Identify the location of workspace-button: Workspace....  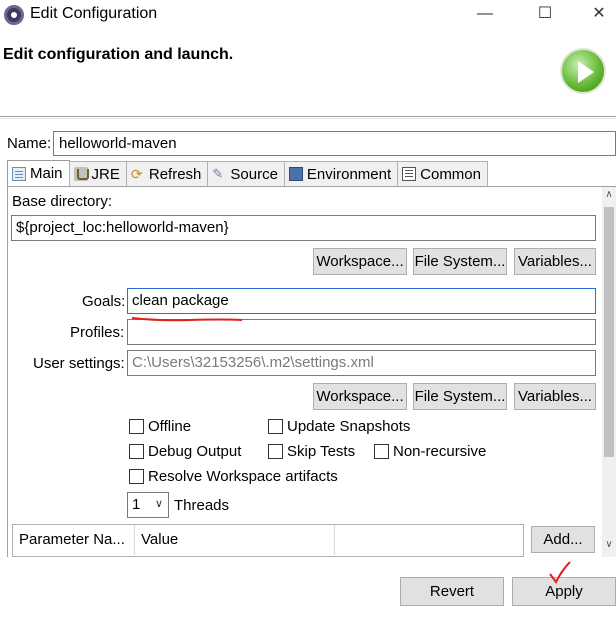
(360, 261).